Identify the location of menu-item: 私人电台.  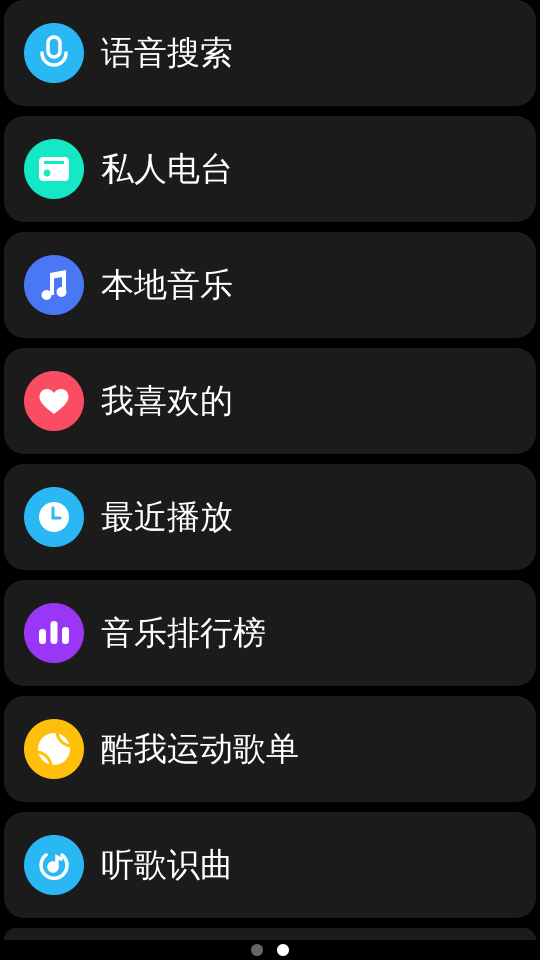
(270, 169).